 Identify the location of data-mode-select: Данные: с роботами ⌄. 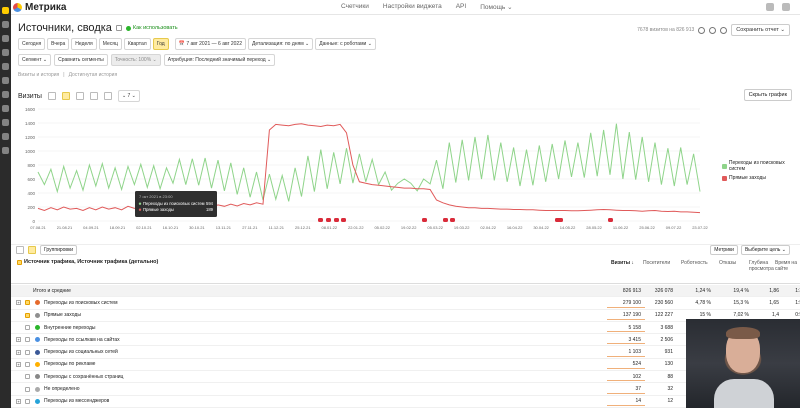
(345, 44).